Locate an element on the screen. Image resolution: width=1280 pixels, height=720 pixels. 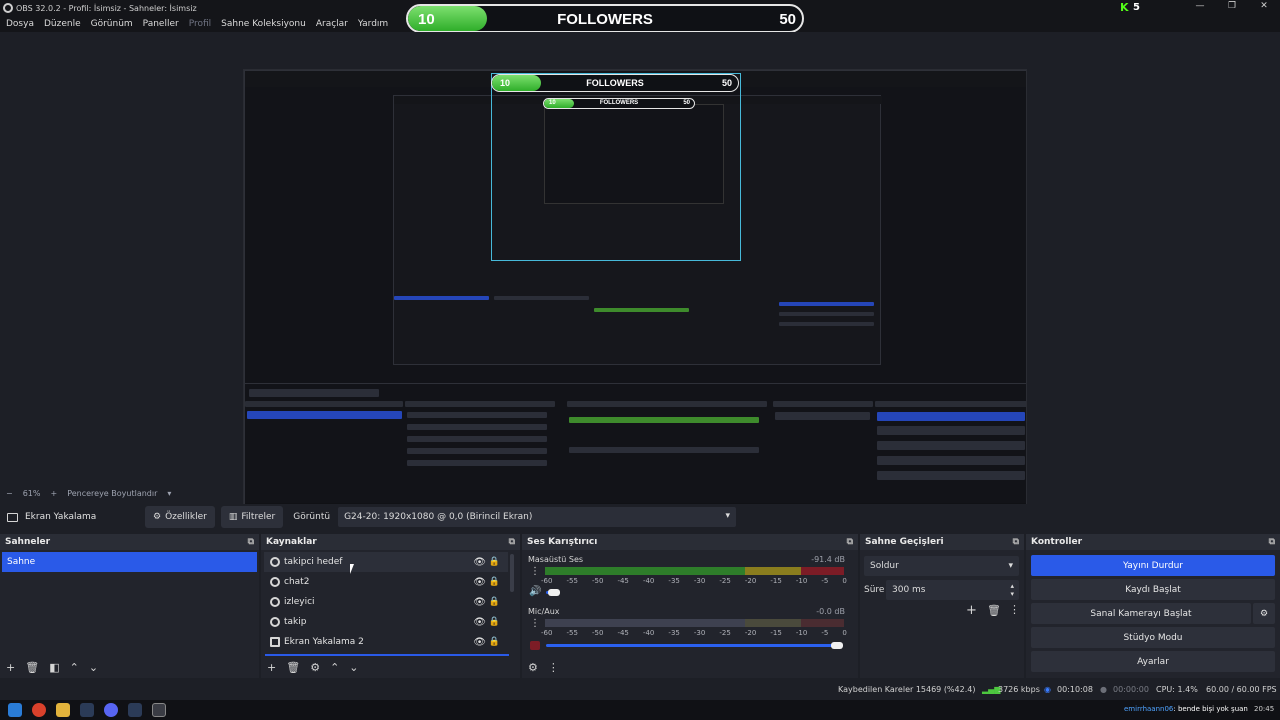
close-button: ✕ is located at coordinates (1264, 8).